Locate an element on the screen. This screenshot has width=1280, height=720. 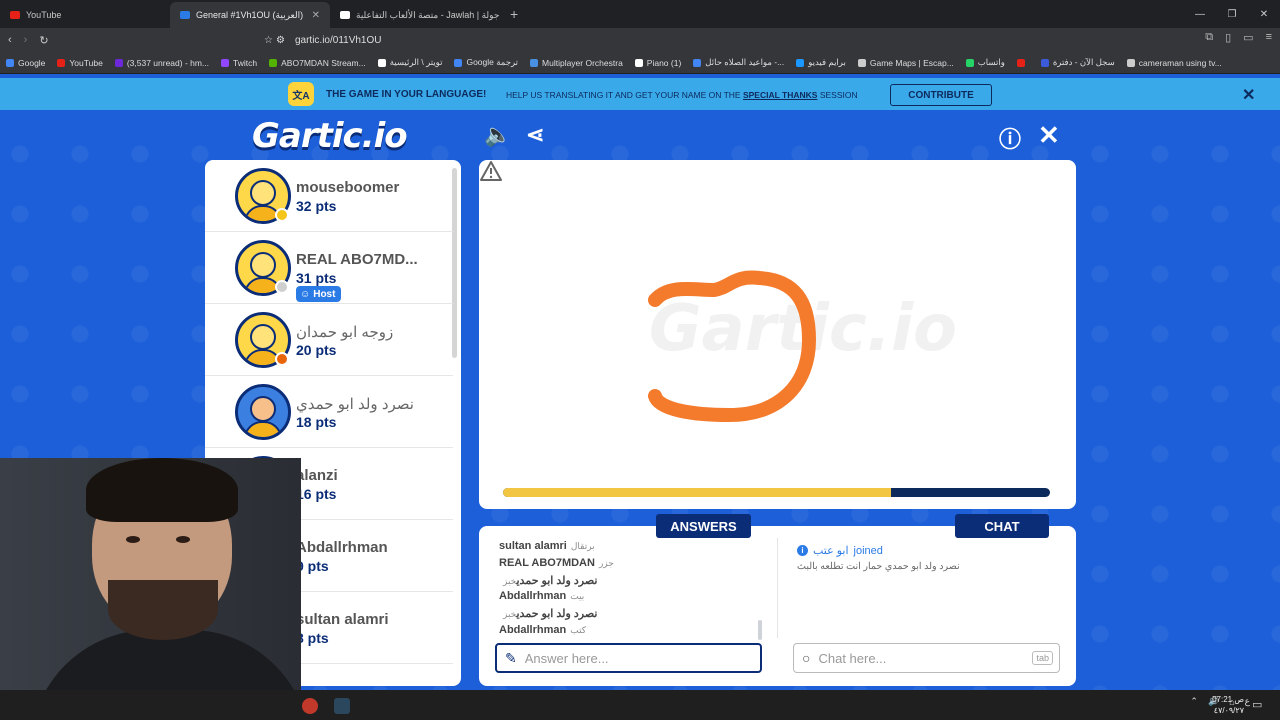
answer-field: ✎ is located at coordinates (628, 658).